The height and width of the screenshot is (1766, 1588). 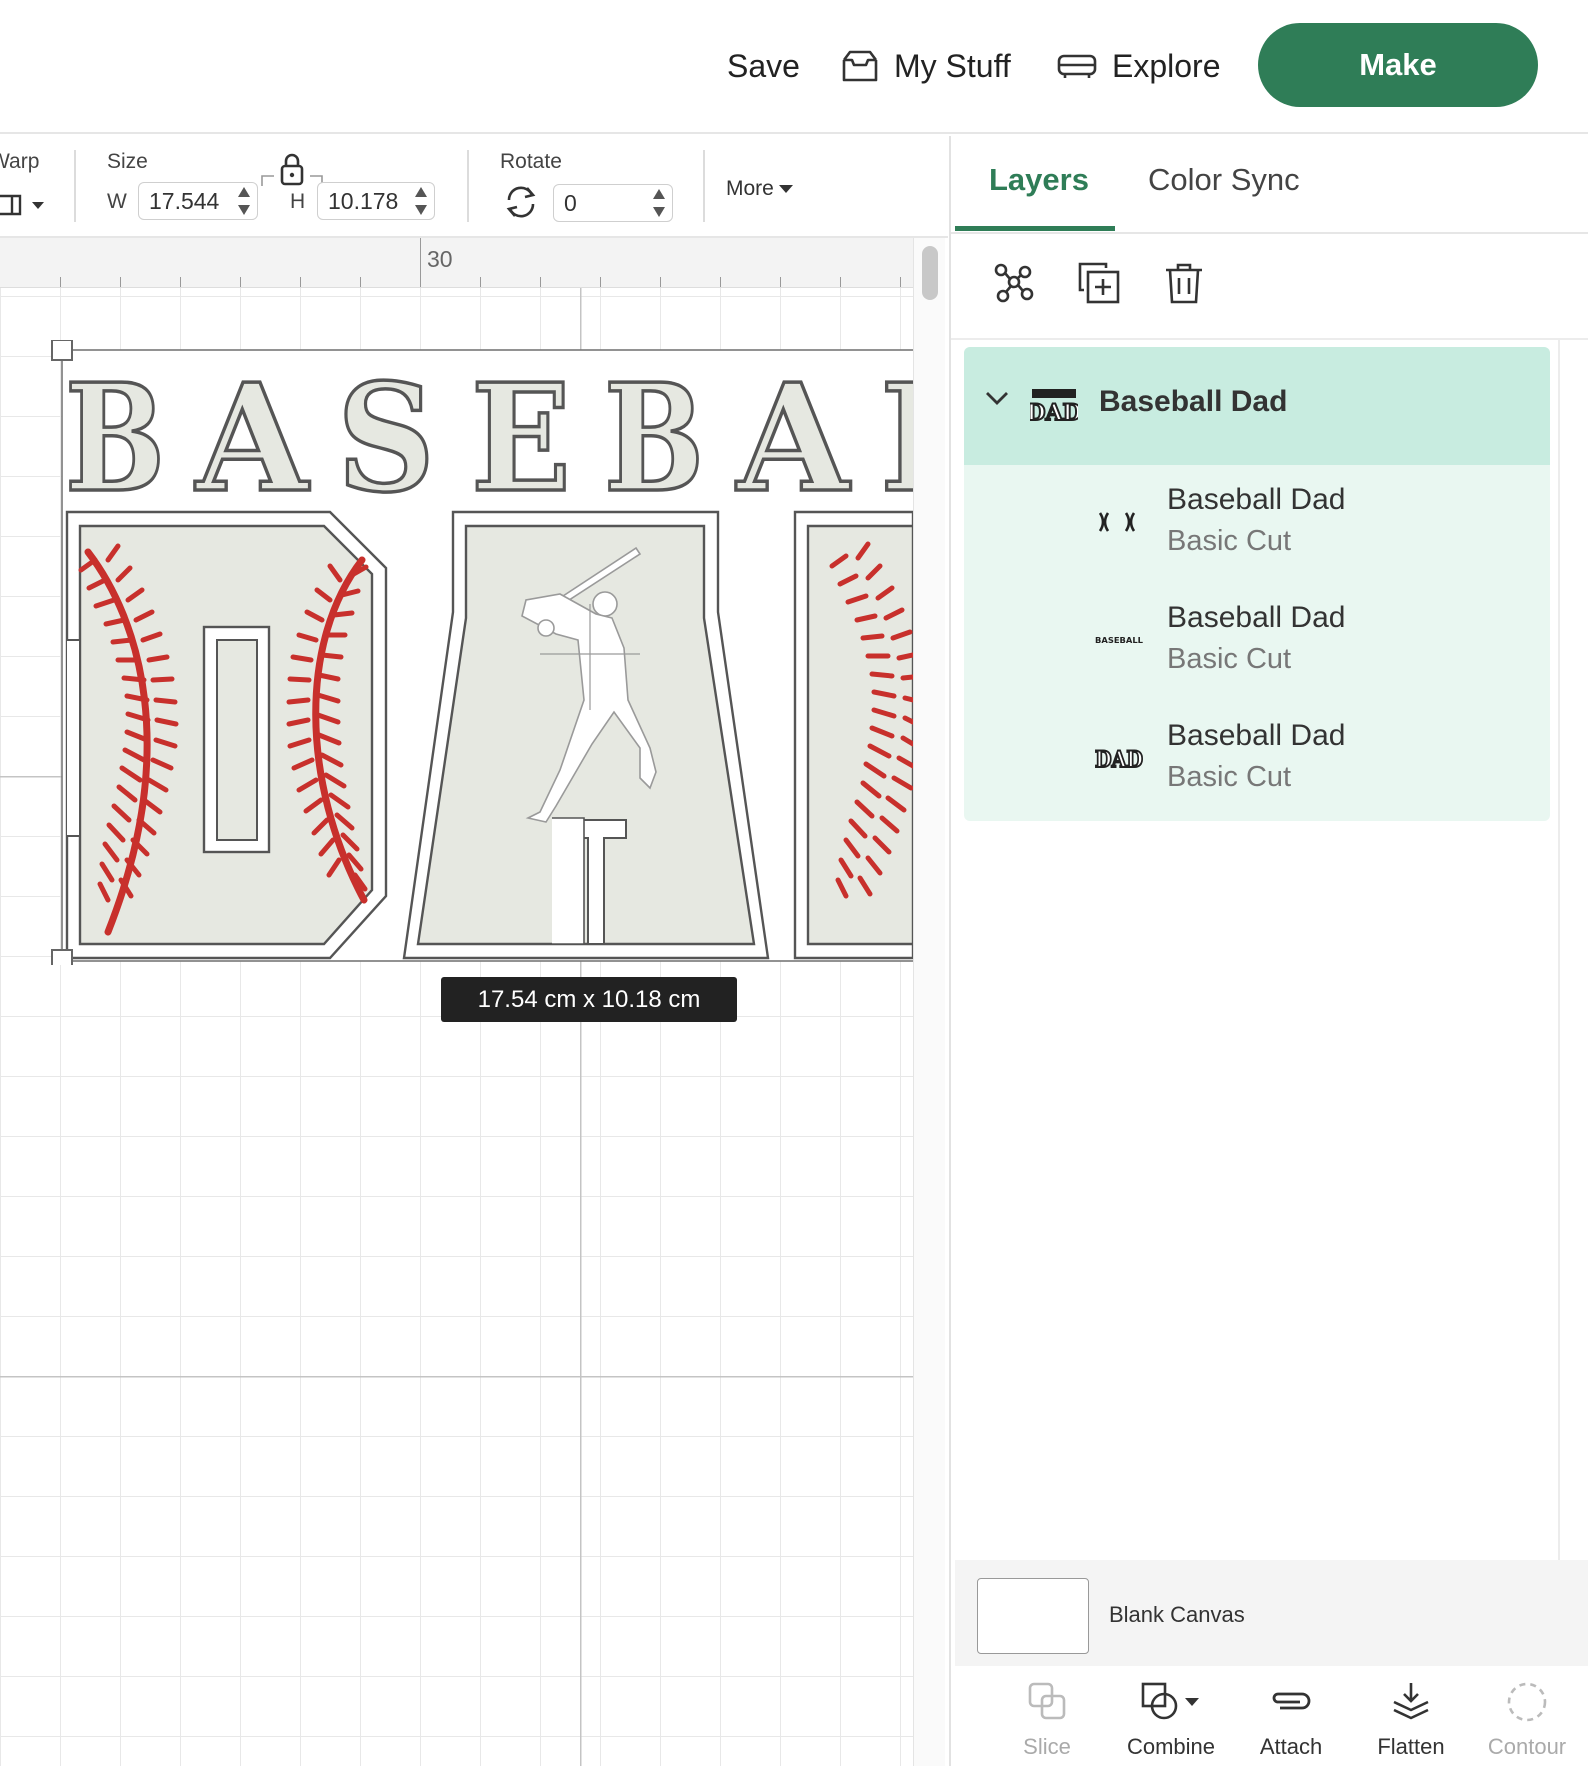 I want to click on group-thumb-text: DAD, so click(x=1054, y=411).